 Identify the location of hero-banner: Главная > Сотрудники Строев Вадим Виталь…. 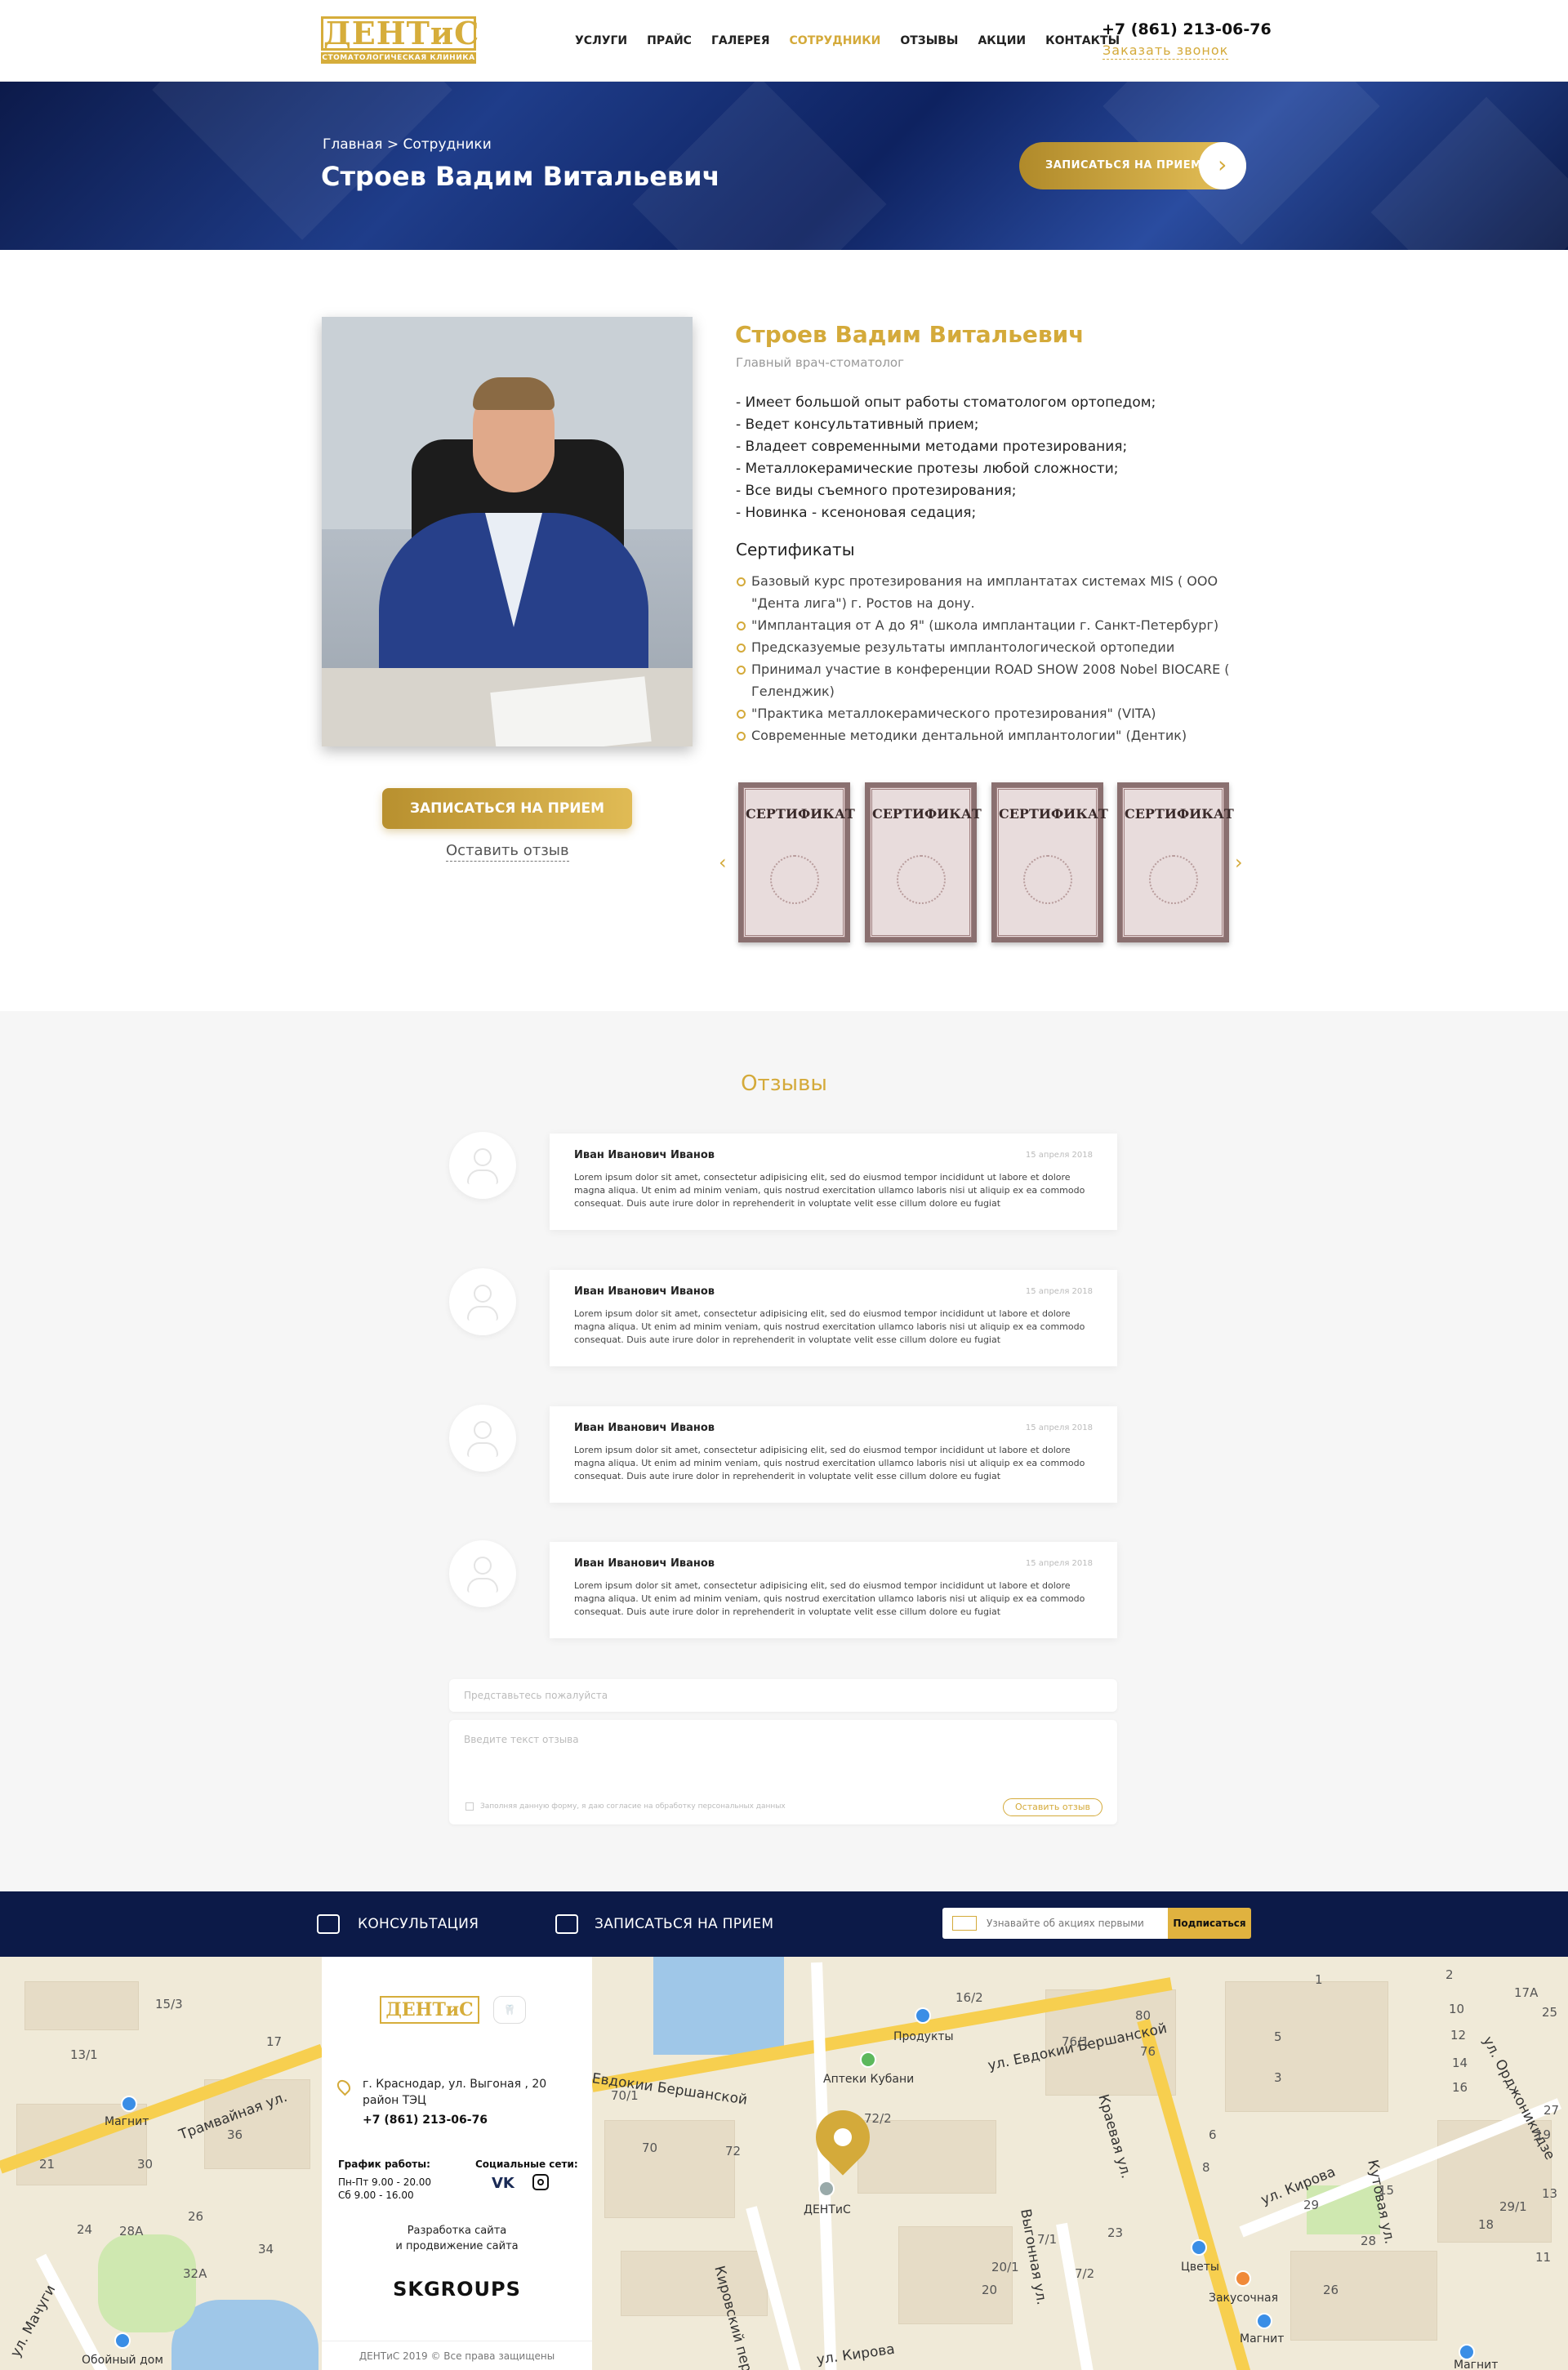
(784, 166).